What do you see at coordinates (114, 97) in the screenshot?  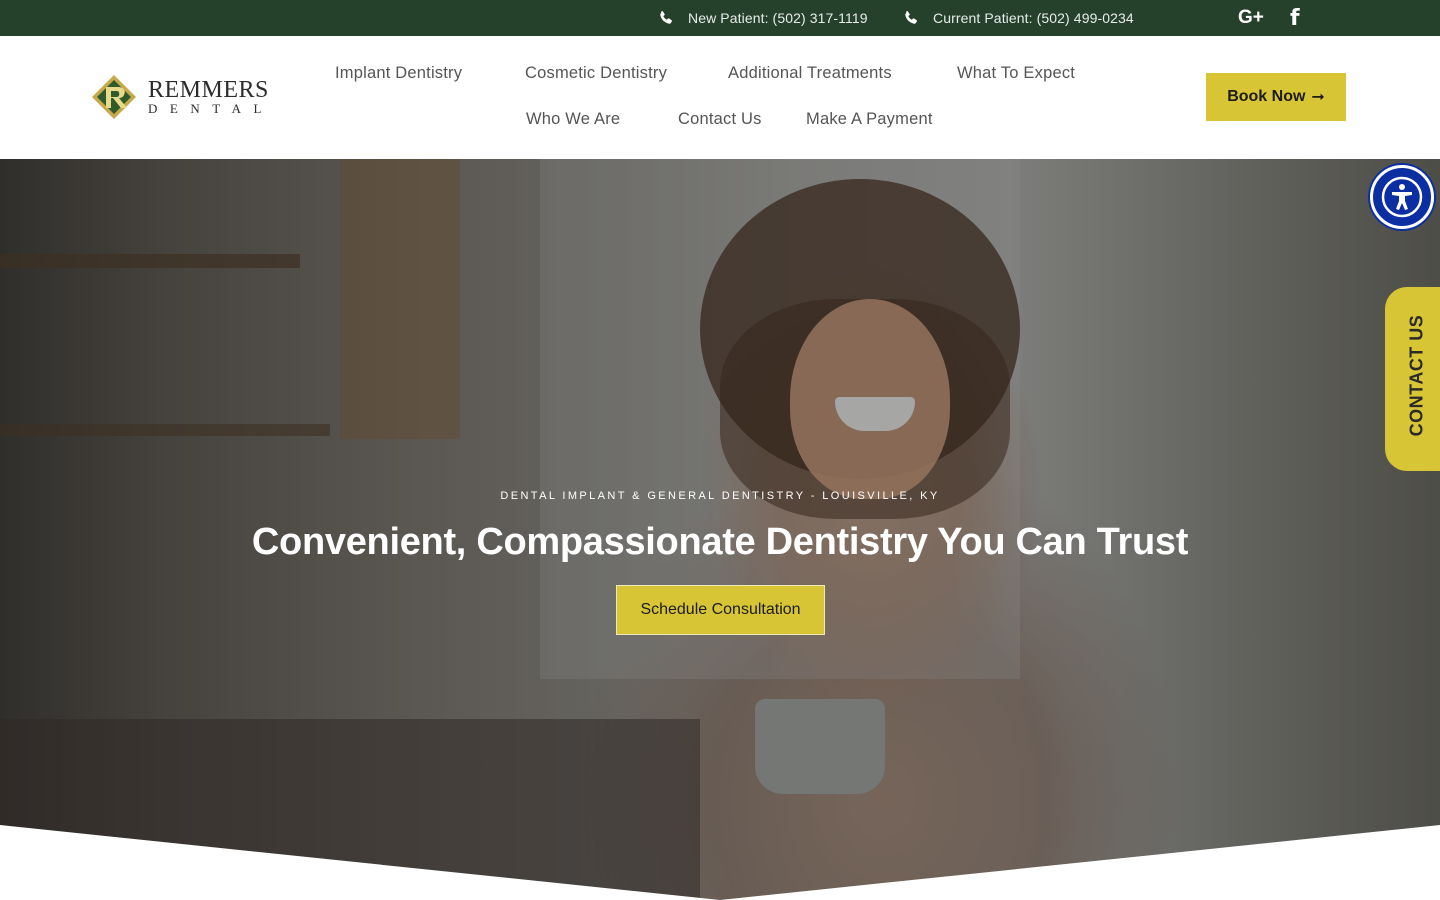 I see `logo-mark-icon` at bounding box center [114, 97].